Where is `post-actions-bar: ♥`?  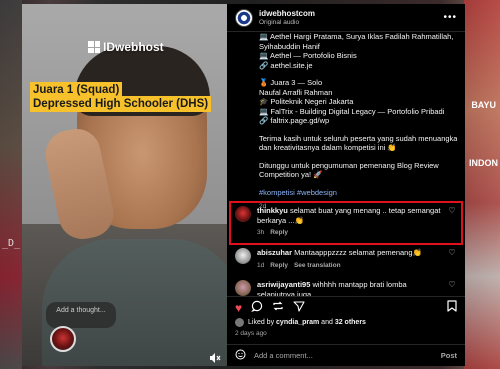
post-actions-bar: ♥ is located at coordinates (346, 307).